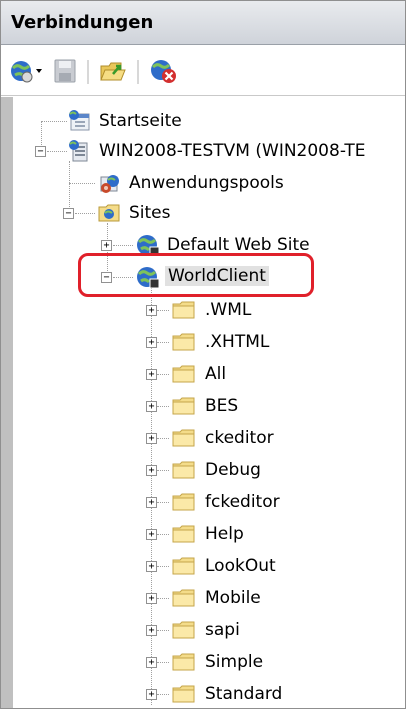 The width and height of the screenshot is (406, 709). I want to click on tree-item-label: .XHTML, so click(237, 342).